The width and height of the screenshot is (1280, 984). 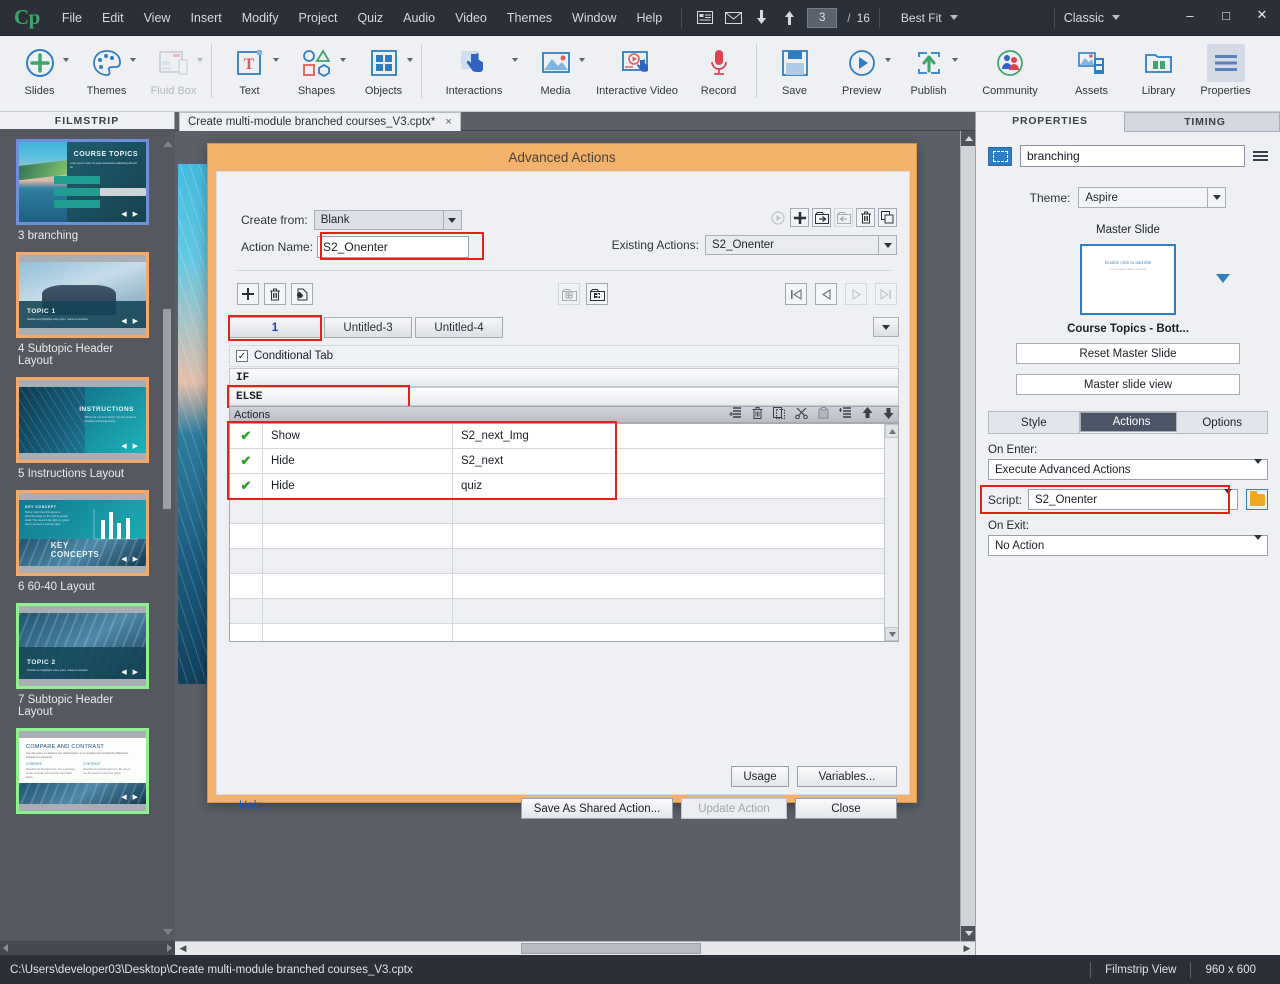 I want to click on copy-action-icon, so click(x=887, y=217).